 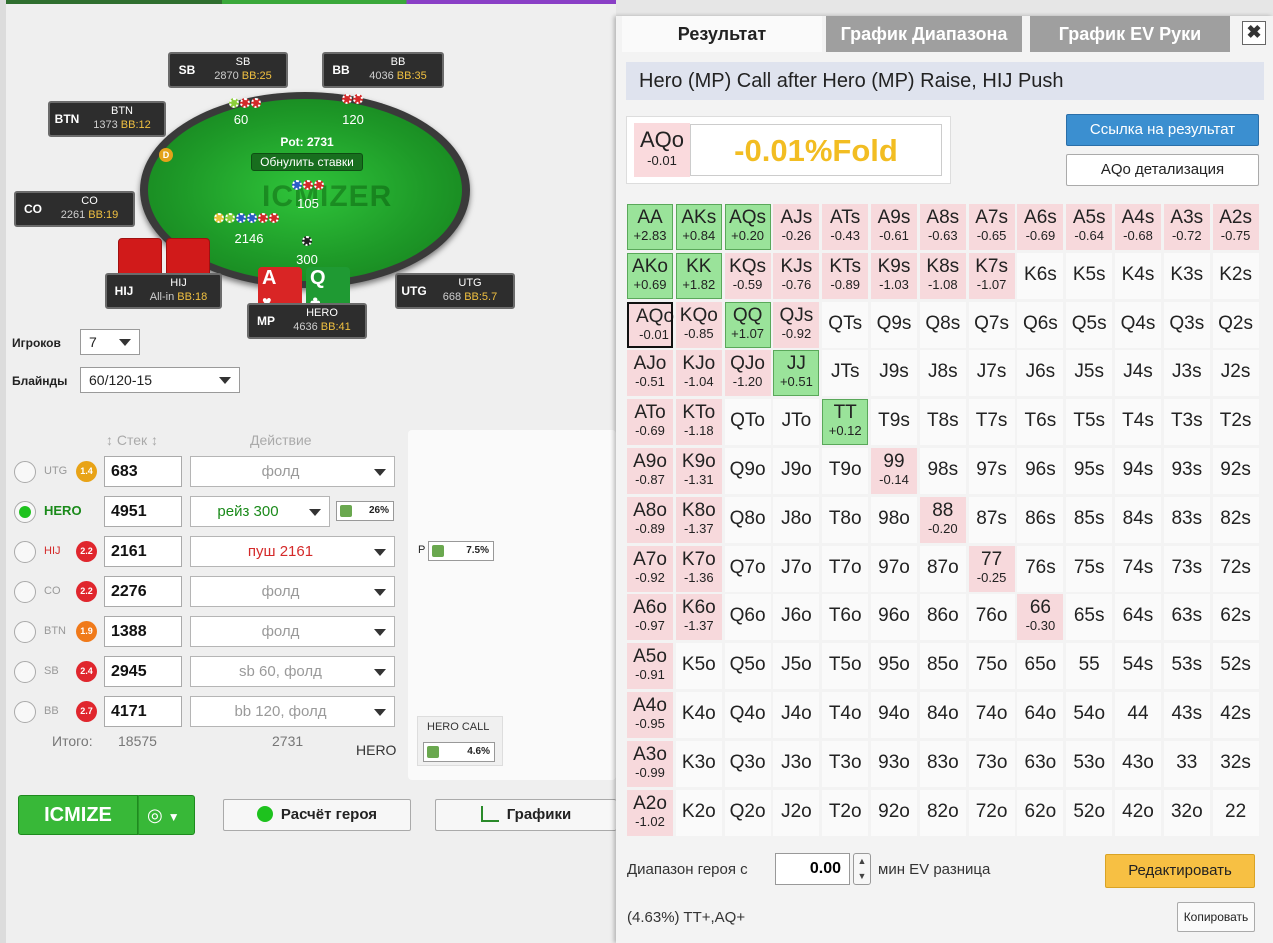 What do you see at coordinates (1235, 568) in the screenshot?
I see `hand-cell: 72s` at bounding box center [1235, 568].